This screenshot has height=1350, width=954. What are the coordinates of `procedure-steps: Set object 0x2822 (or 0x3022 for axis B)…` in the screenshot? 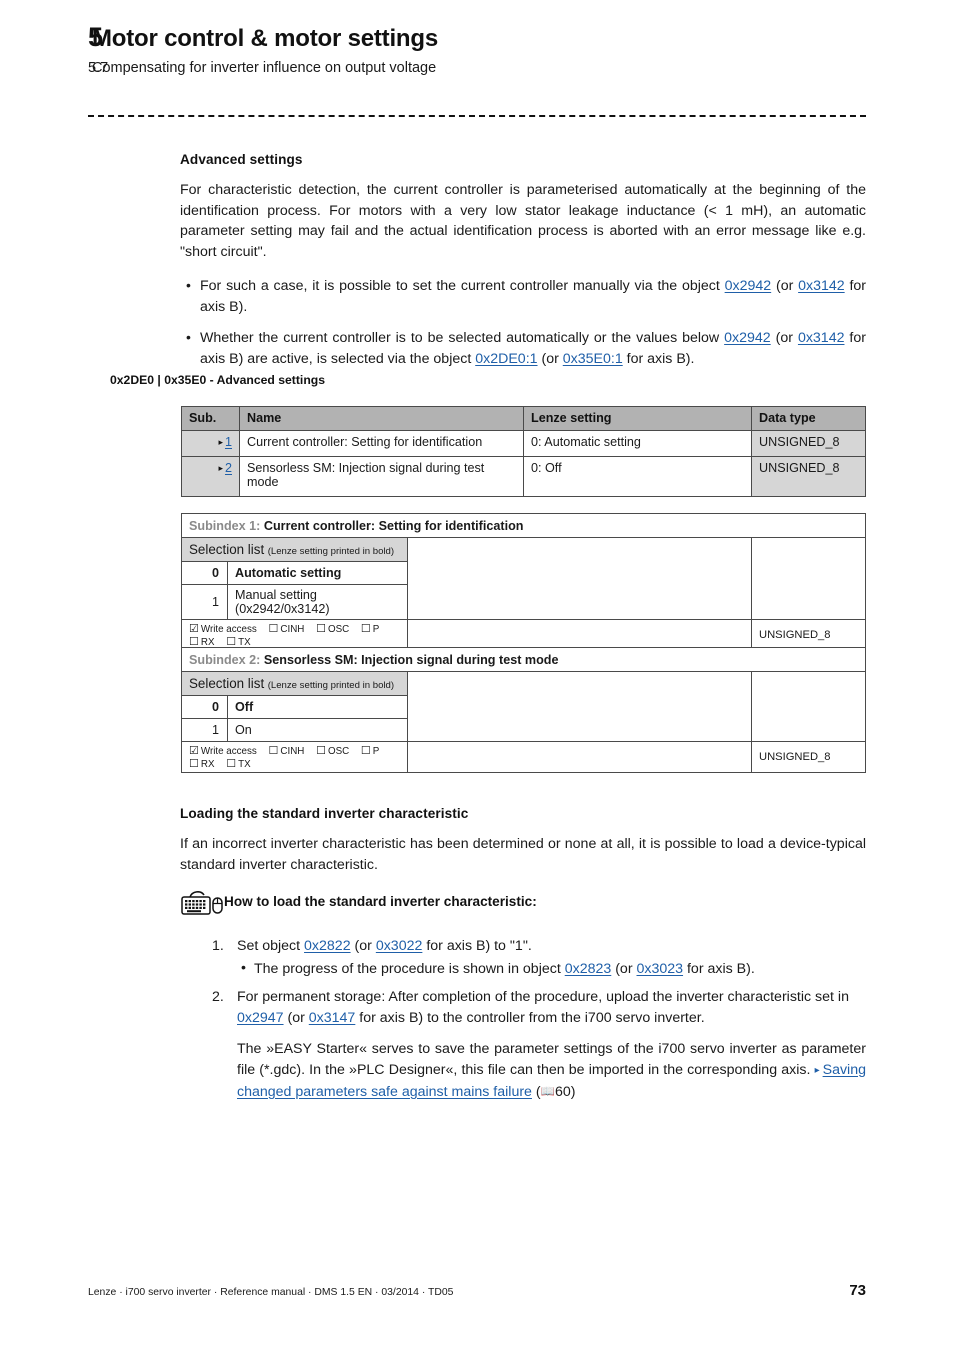 It's located at (523, 1020).